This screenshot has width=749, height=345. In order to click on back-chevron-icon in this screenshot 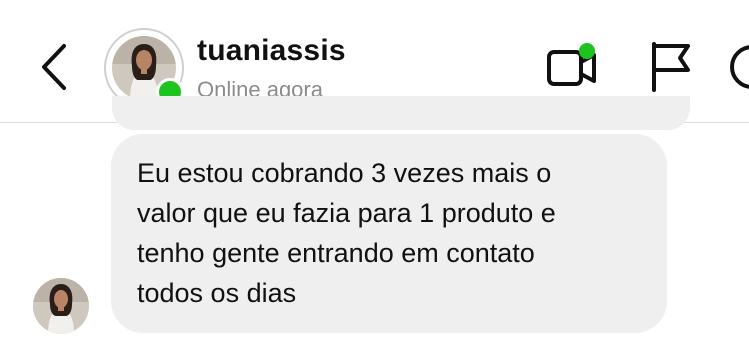, I will do `click(54, 67)`.